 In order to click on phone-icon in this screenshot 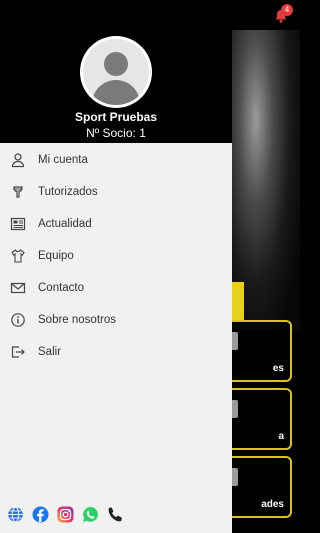, I will do `click(115, 514)`.